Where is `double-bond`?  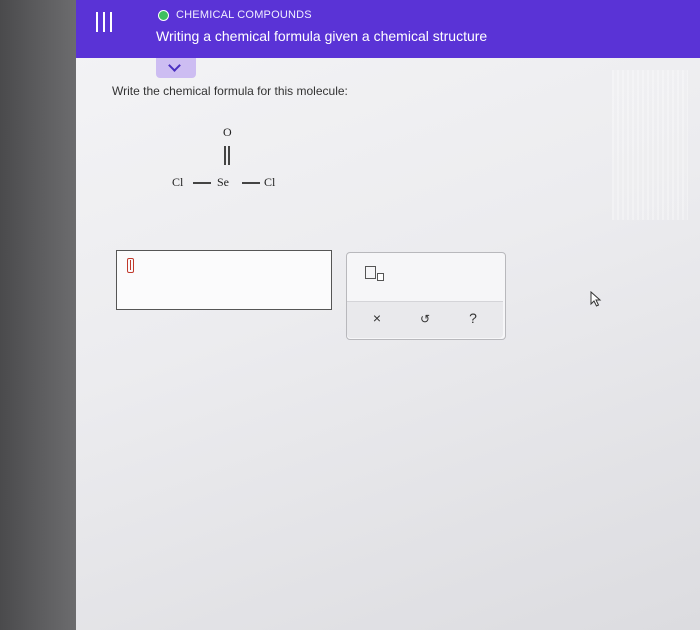
double-bond is located at coordinates (227, 155).